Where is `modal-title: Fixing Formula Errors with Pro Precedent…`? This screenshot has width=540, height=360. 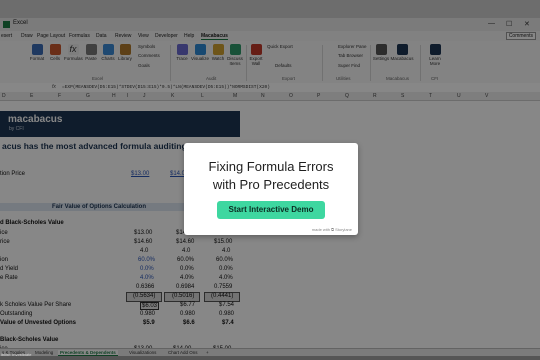
modal-title: Fixing Formula Errors with Pro Precedent… is located at coordinates (271, 175).